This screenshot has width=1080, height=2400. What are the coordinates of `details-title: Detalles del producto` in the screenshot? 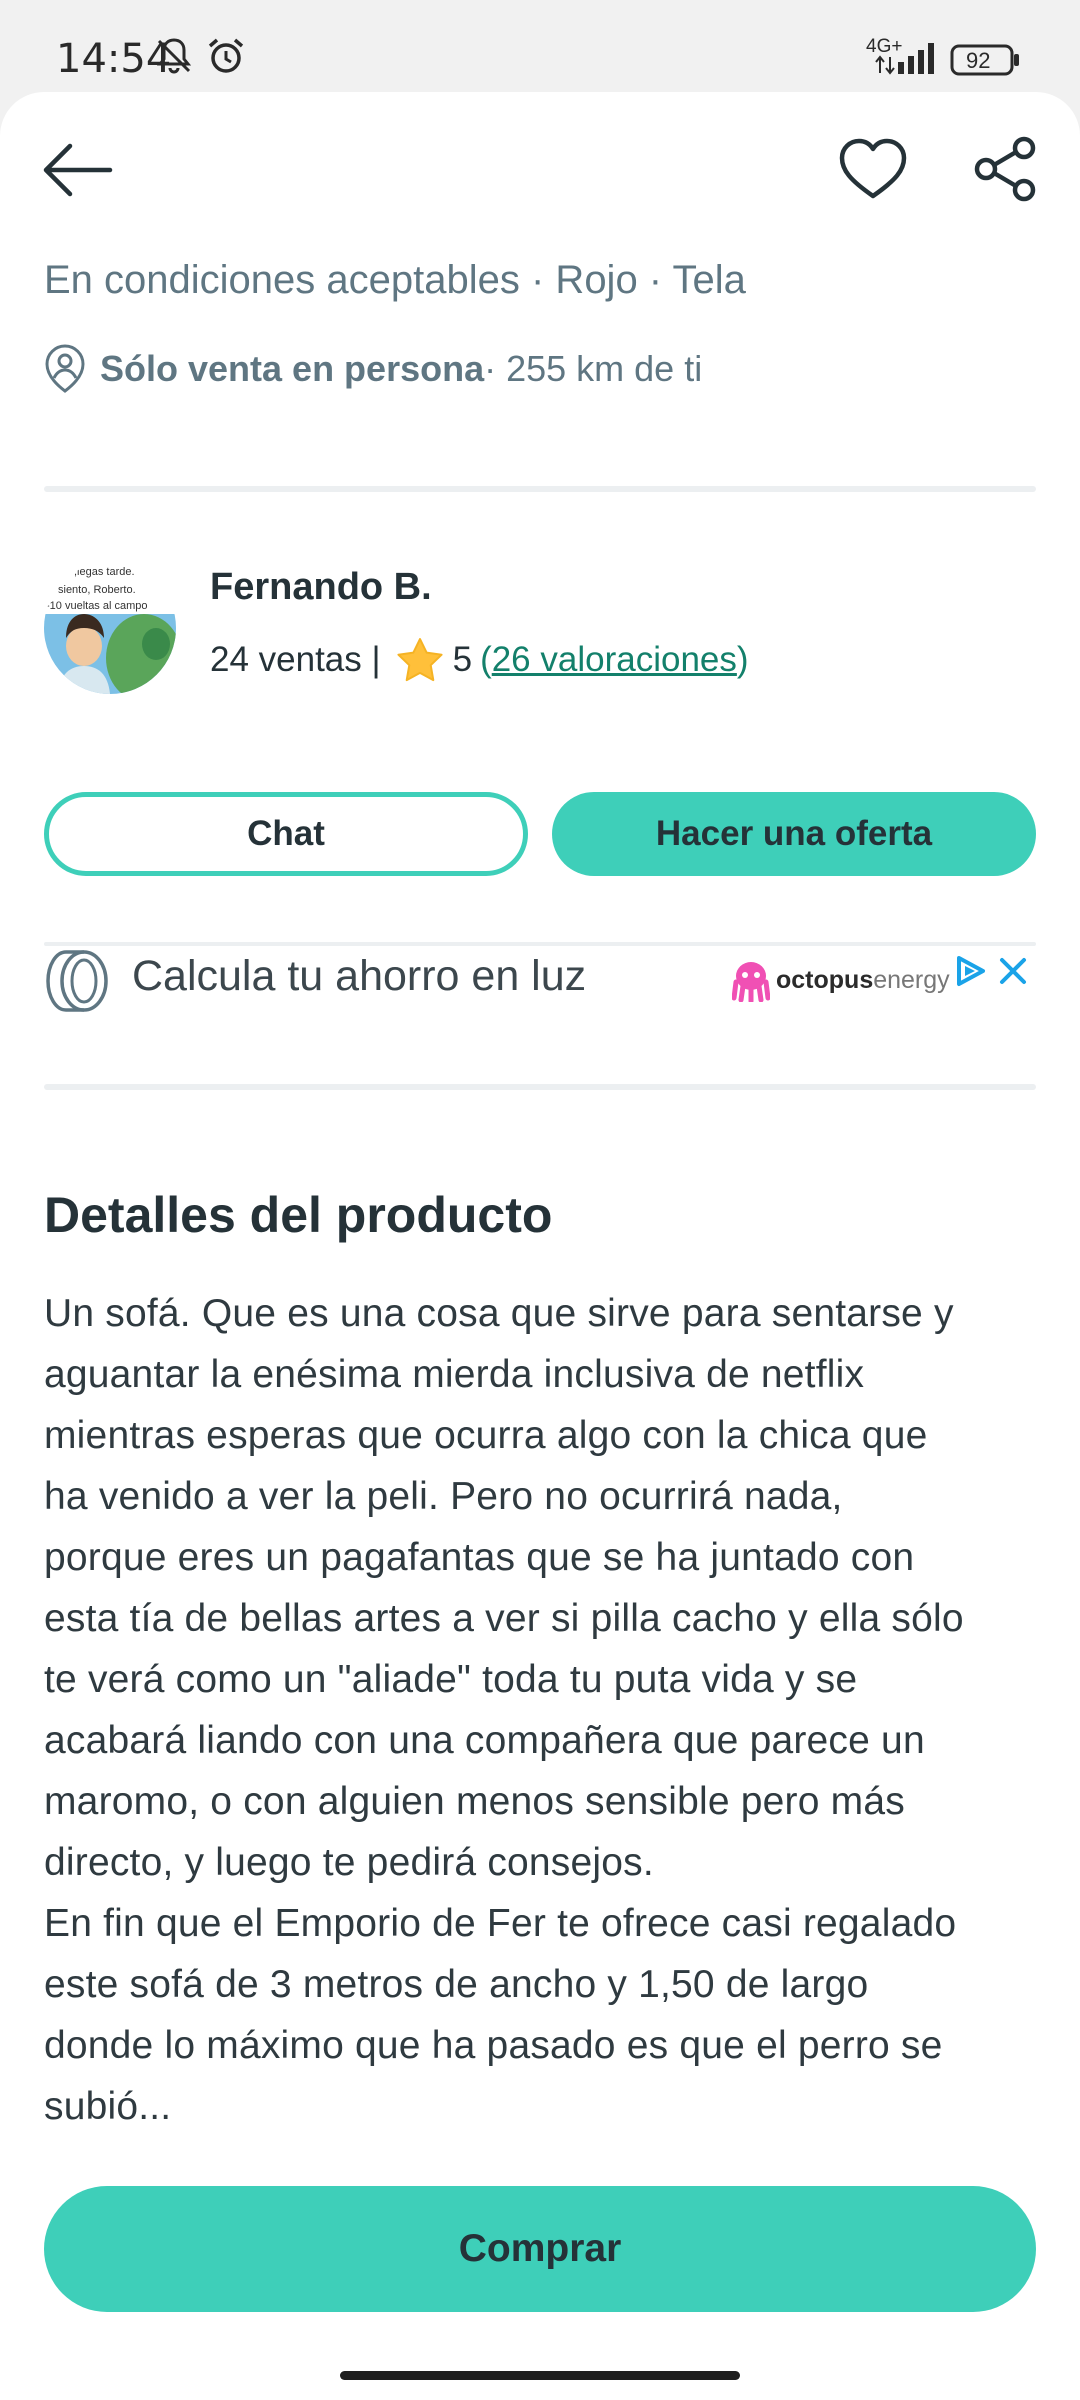 It's located at (298, 1215).